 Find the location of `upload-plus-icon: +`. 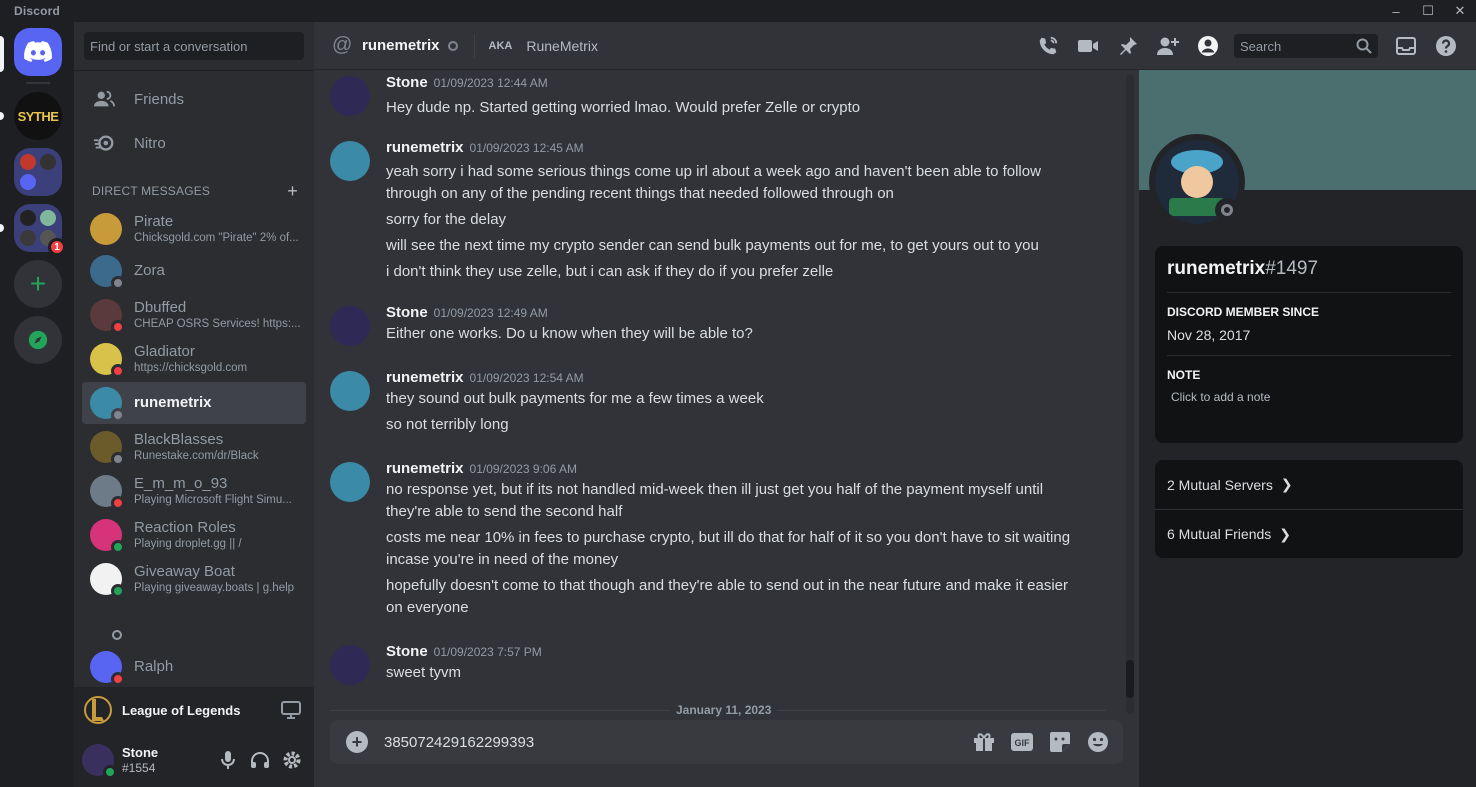

upload-plus-icon: + is located at coordinates (357, 742).